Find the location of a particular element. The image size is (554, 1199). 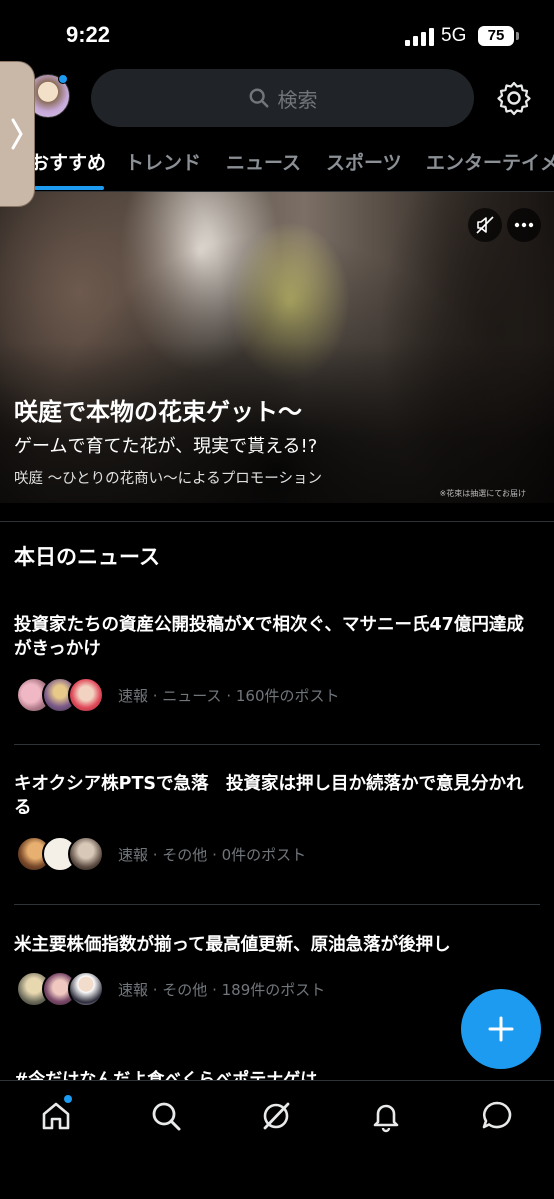

notification-dot is located at coordinates (63, 79).